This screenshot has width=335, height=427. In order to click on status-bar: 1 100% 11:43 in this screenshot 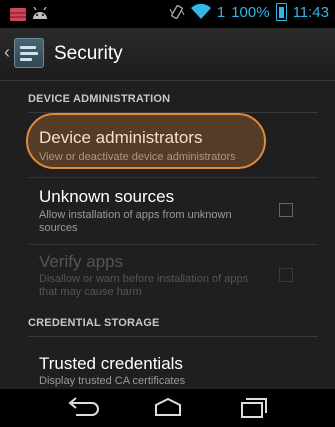, I will do `click(167, 14)`.